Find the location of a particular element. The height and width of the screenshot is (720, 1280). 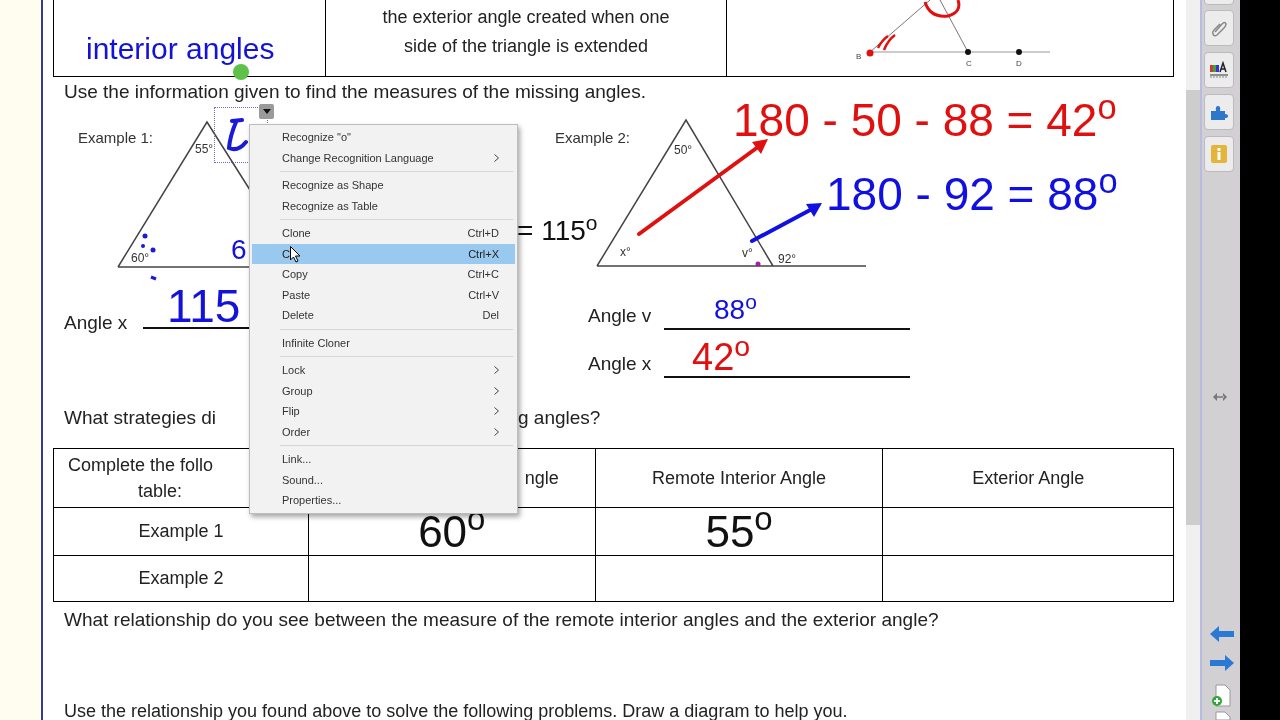

instructions-text: Use the relationship you found above to solve the following problems. Draw a diagram to help you. is located at coordinates (456, 710).